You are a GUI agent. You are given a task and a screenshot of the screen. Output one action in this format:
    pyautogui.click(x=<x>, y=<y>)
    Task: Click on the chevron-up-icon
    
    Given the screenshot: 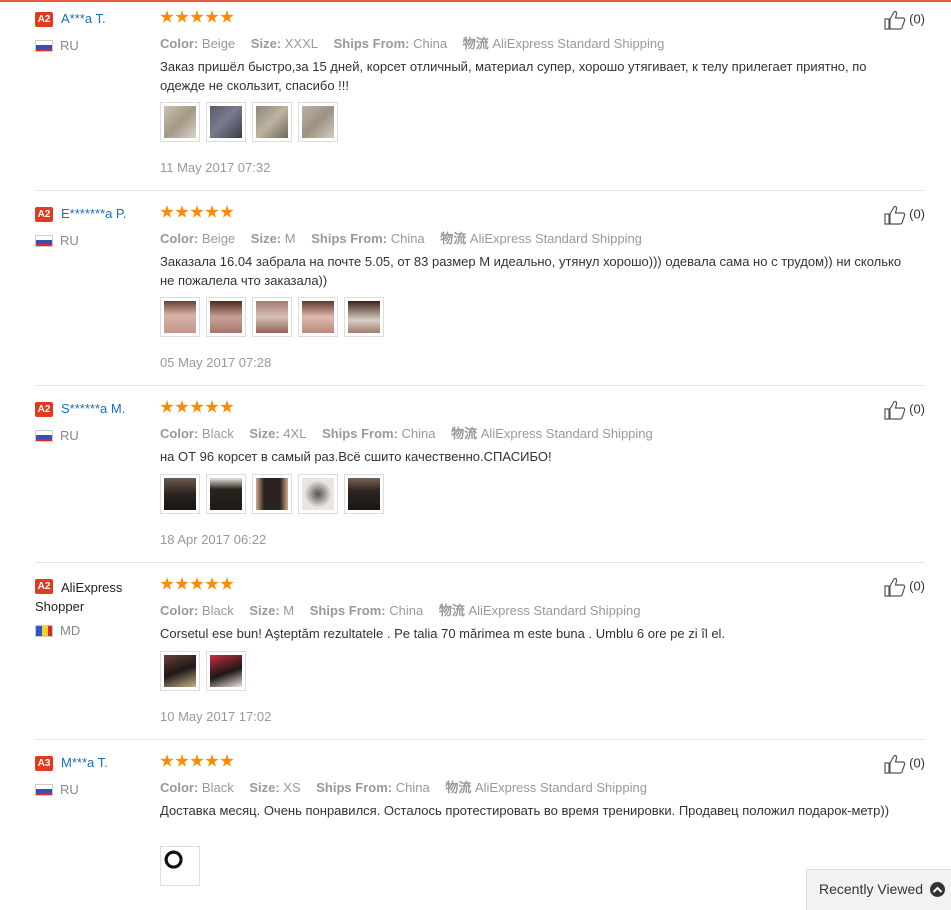 What is the action you would take?
    pyautogui.click(x=937, y=889)
    